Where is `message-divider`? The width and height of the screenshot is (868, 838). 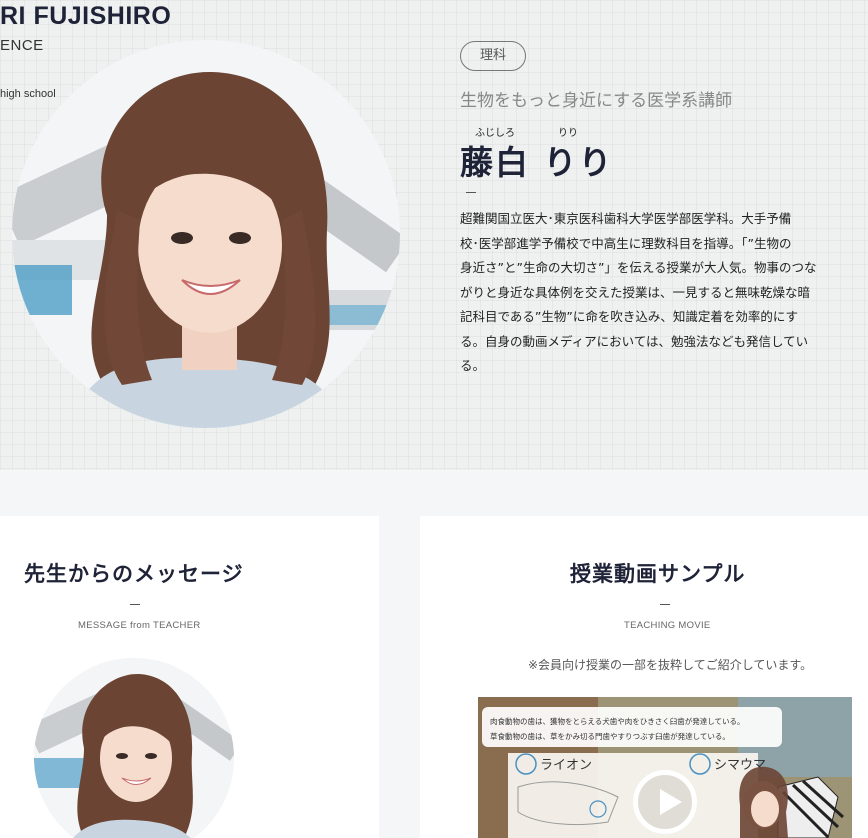 message-divider is located at coordinates (135, 604).